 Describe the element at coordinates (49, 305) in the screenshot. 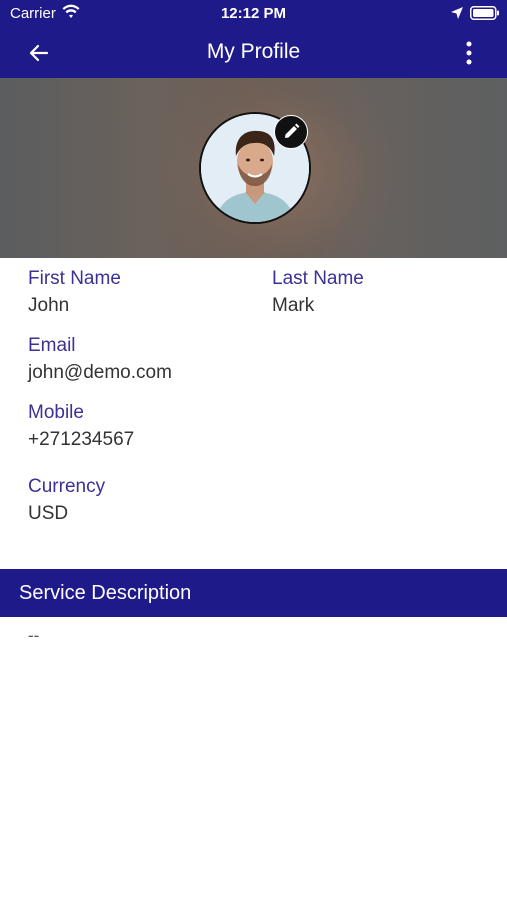

I see `first-name-value: John` at that location.